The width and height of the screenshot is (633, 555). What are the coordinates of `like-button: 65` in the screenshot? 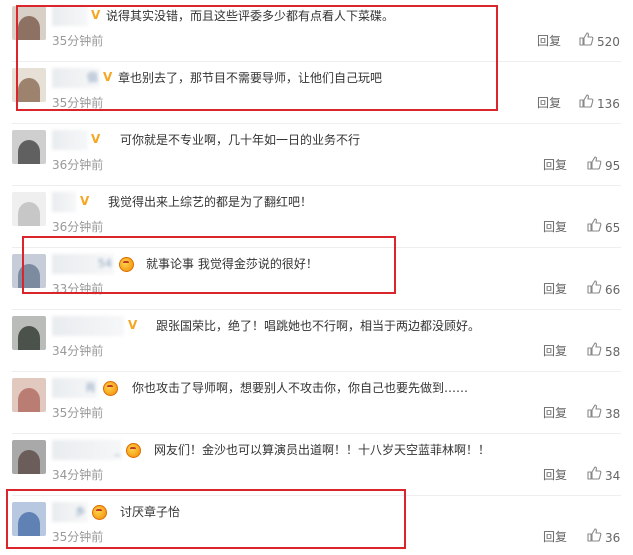 It's located at (603, 228).